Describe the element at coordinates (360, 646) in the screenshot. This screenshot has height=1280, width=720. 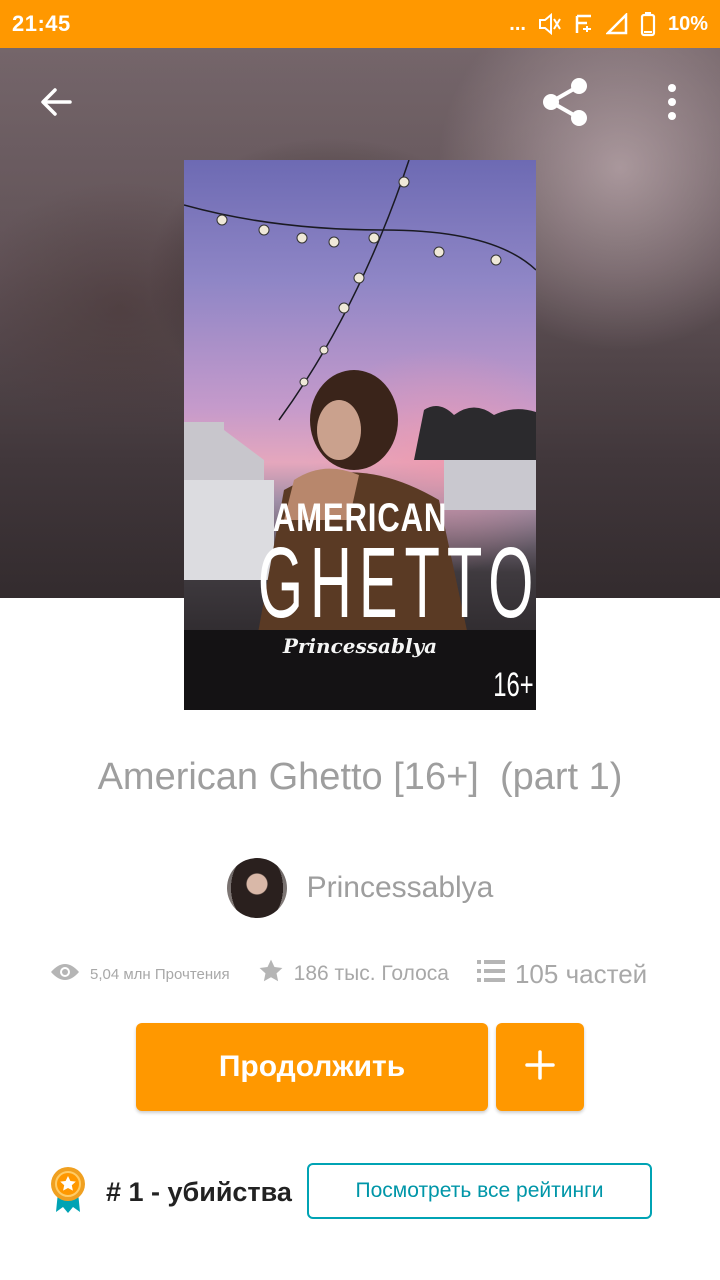
I see `cover-author: Princessablya` at that location.